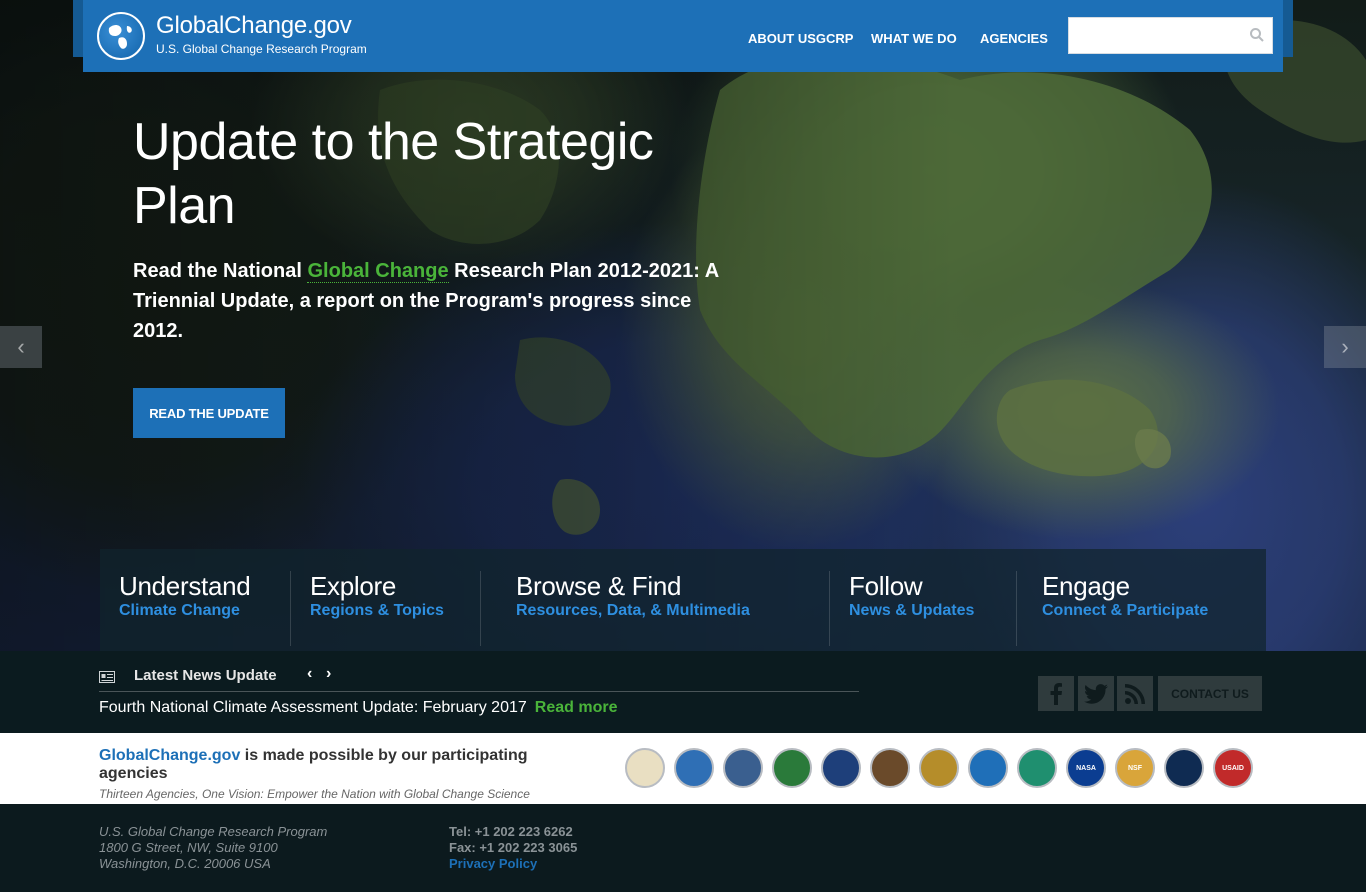 This screenshot has width=1366, height=892. What do you see at coordinates (800, 38) in the screenshot?
I see `nav-about-usgcrp: ABOUT USGCRP` at bounding box center [800, 38].